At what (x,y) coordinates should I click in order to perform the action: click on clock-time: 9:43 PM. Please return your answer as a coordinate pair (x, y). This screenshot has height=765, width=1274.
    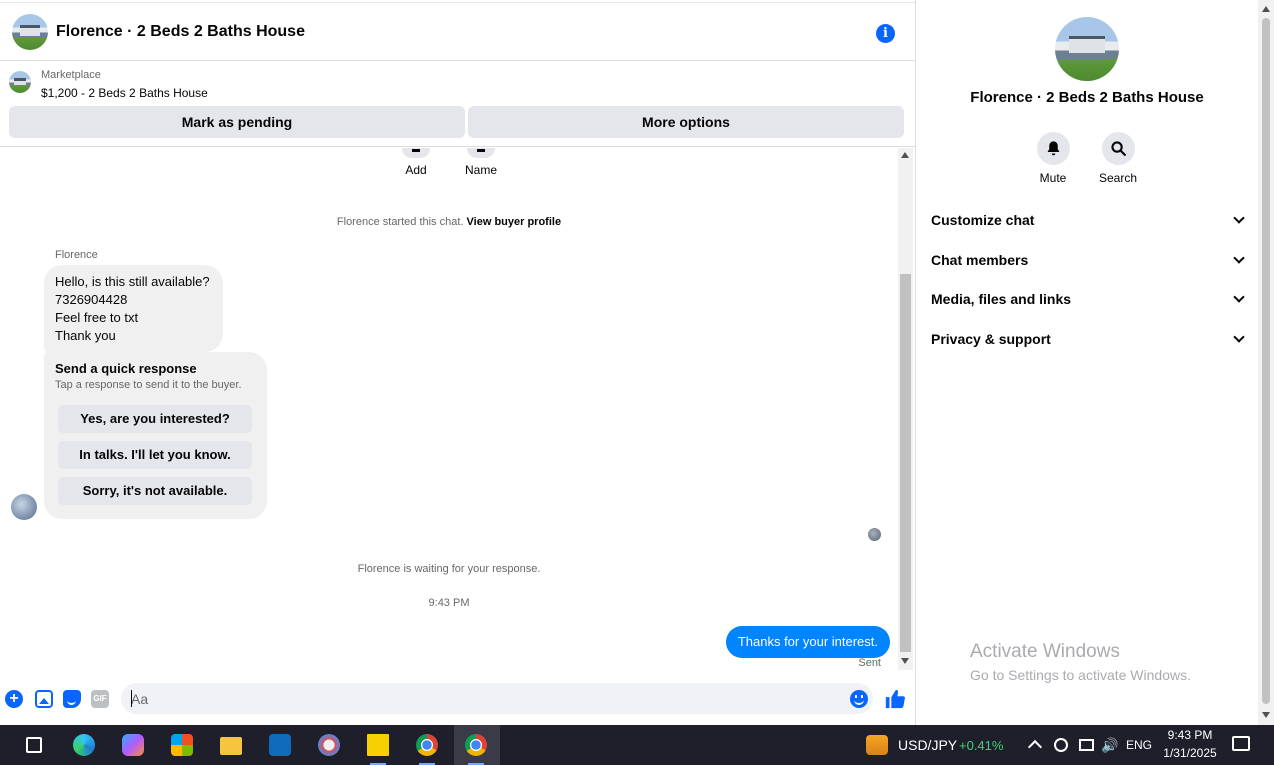
    Looking at the image, I should click on (1190, 735).